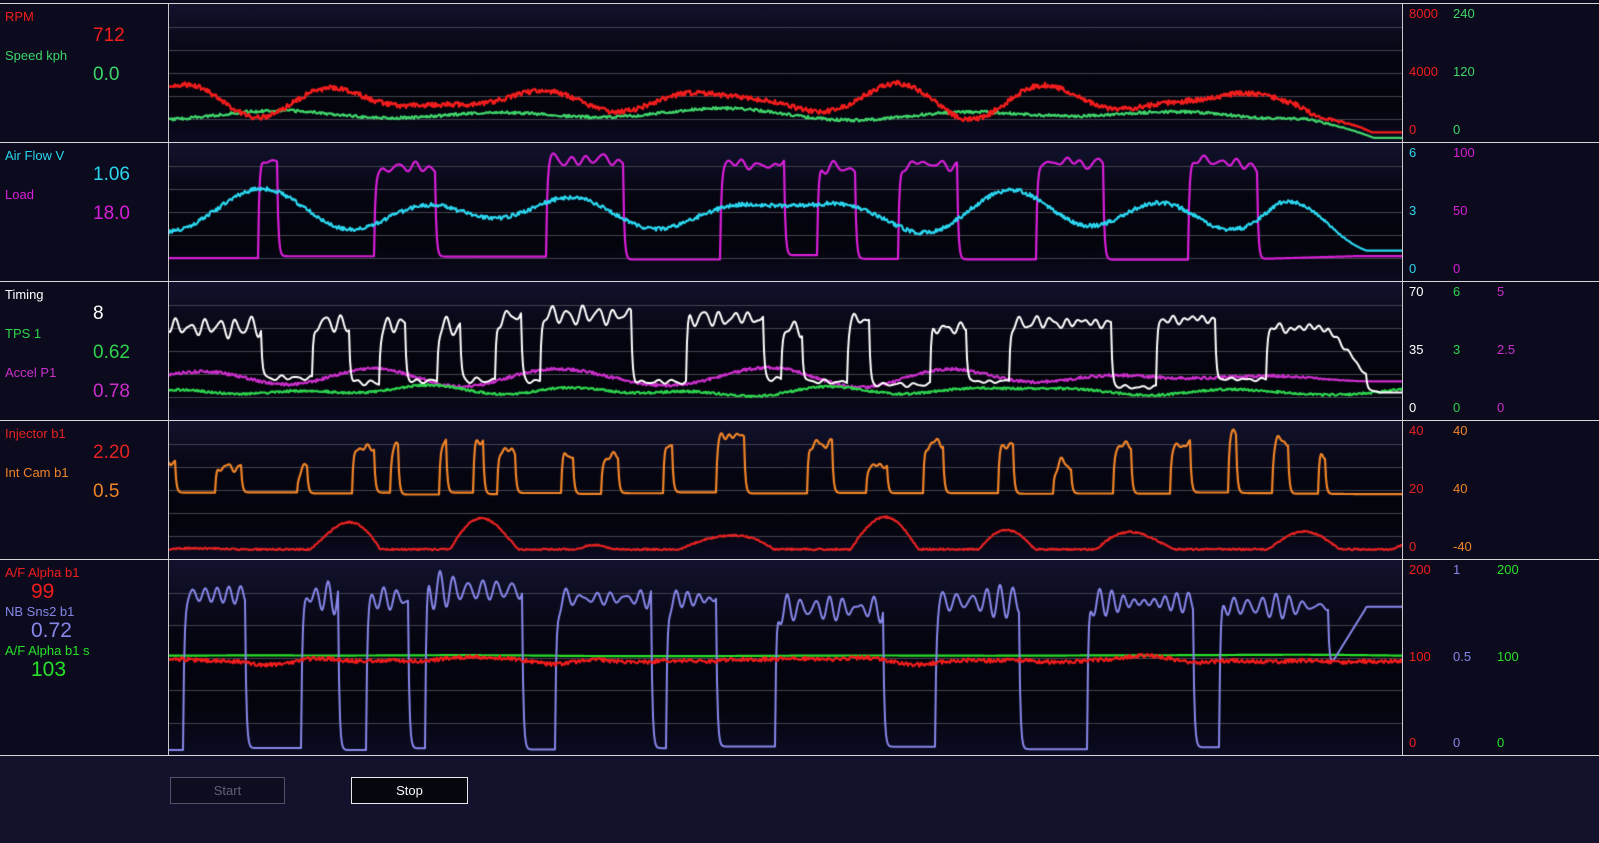 The image size is (1599, 843). I want to click on series-label: Load, so click(19, 194).